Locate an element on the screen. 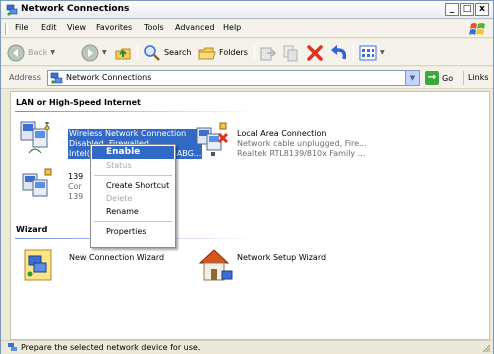 This screenshot has width=494, height=354. third-connection-name: 139 is located at coordinates (76, 176).